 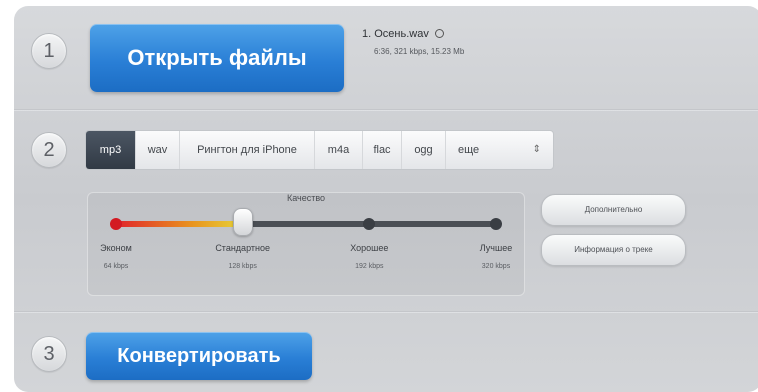 What do you see at coordinates (243, 256) in the screenshot?
I see `quality-level-standard: Стандартное 128 kbps` at bounding box center [243, 256].